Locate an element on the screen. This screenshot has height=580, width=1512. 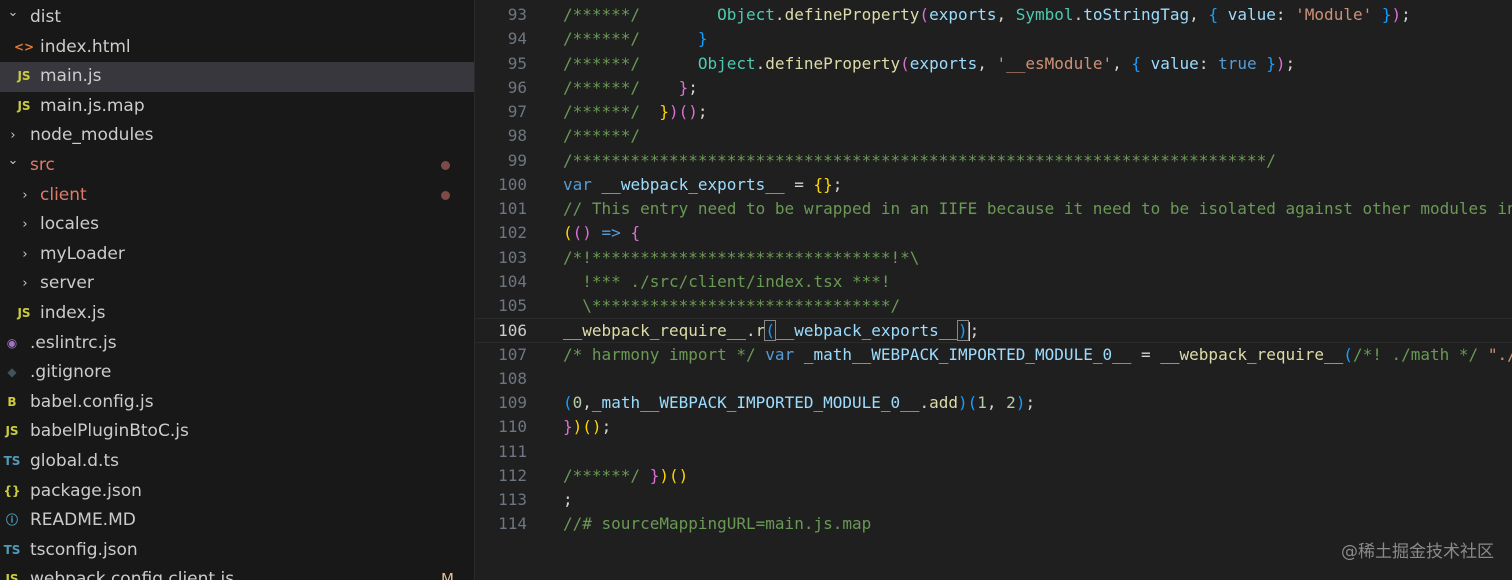
code-line: 114 //# sourceMappingURL=main.js.map is located at coordinates (993, 524).